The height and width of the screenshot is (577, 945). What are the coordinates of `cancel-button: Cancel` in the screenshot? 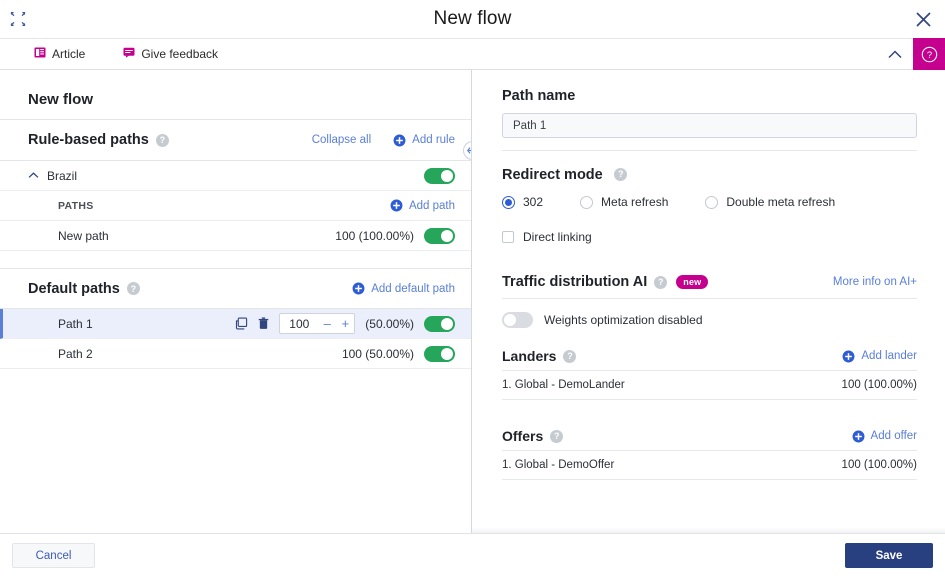 It's located at (53, 555).